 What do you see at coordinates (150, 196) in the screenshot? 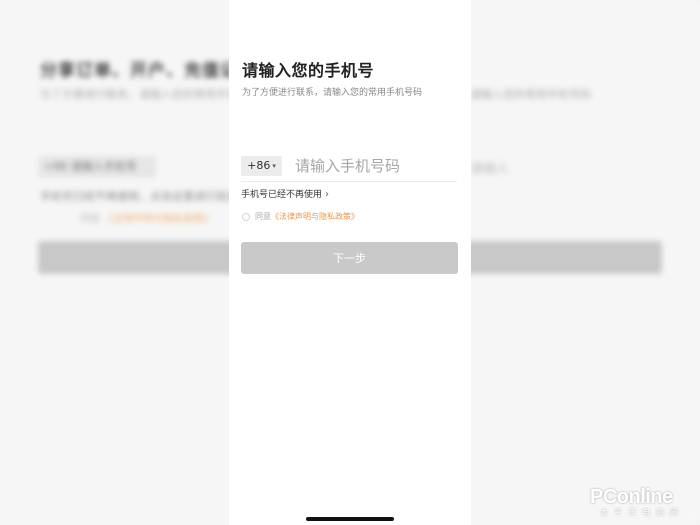
I see `background-not-used-text: 手机号已经不再使用，点击这里进行验证操作` at bounding box center [150, 196].